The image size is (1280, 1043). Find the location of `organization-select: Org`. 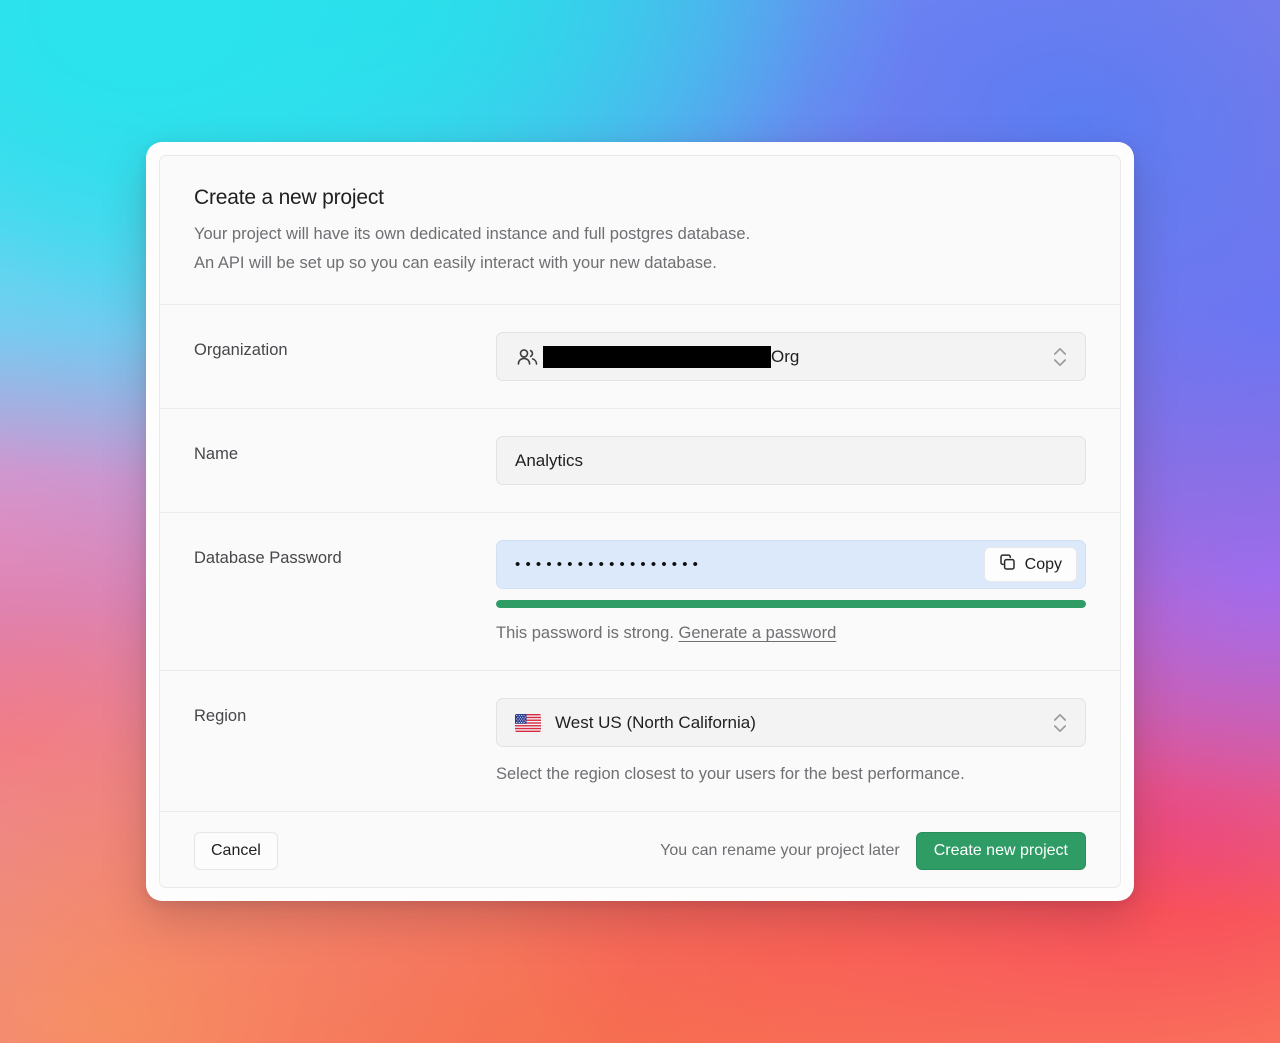

organization-select: Org is located at coordinates (791, 357).